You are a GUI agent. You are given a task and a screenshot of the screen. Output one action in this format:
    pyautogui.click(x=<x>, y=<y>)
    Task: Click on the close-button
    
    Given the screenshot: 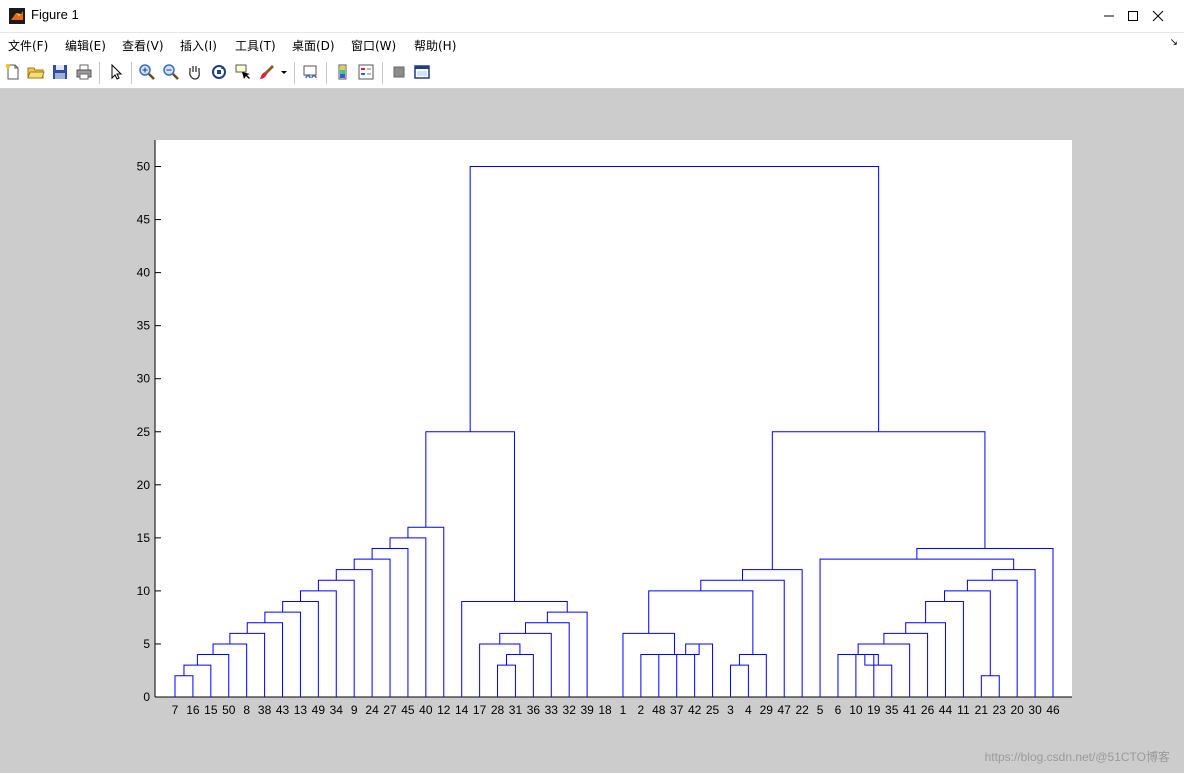 What is the action you would take?
    pyautogui.click(x=1158, y=16)
    